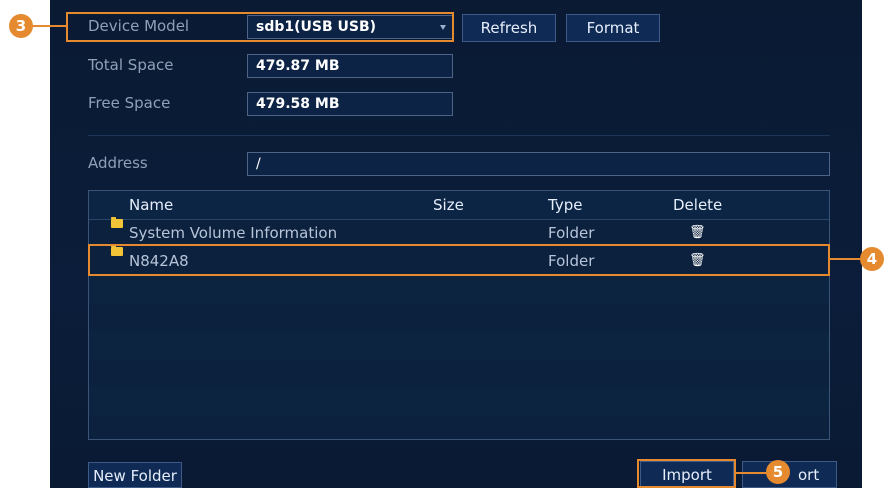 This screenshot has width=891, height=489. Describe the element at coordinates (129, 103) in the screenshot. I see `free-space-label: Free Space` at that location.